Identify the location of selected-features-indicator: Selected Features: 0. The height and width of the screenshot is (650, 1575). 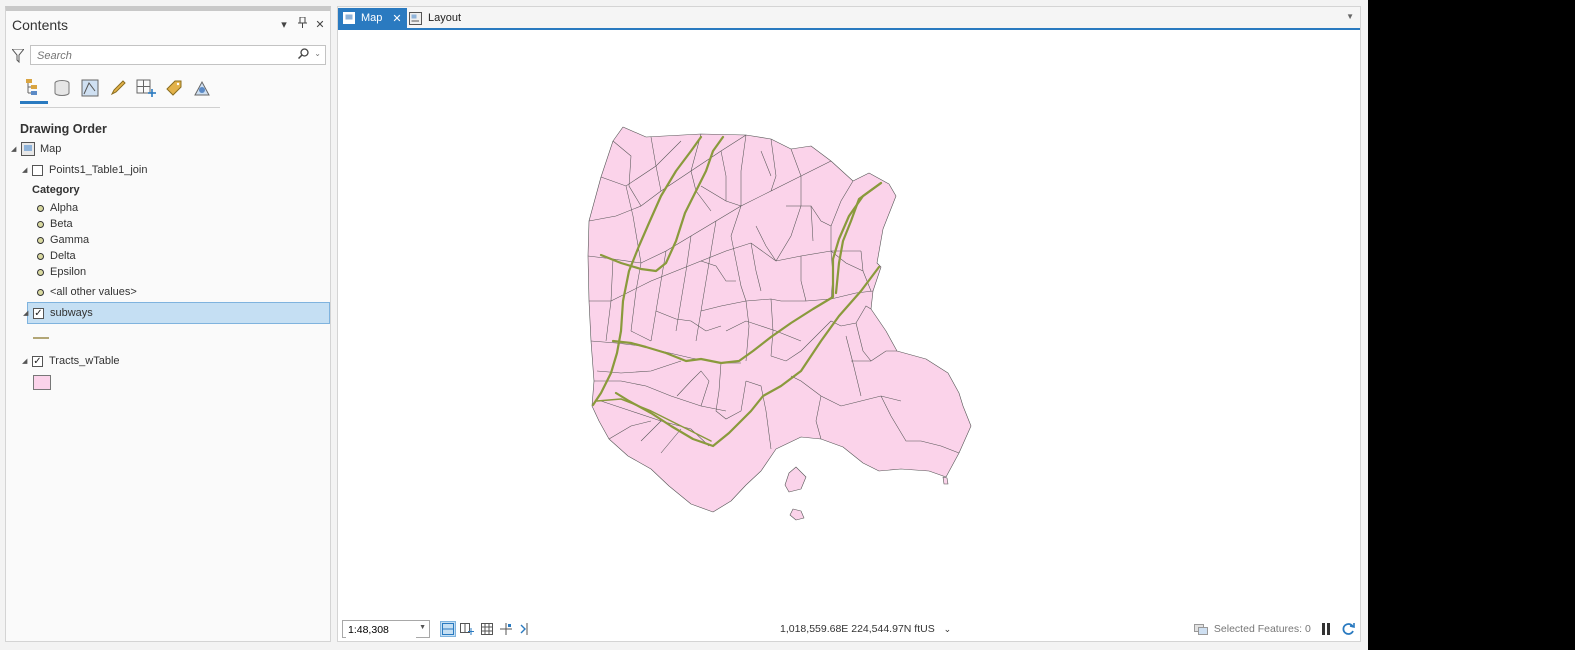
(1252, 629).